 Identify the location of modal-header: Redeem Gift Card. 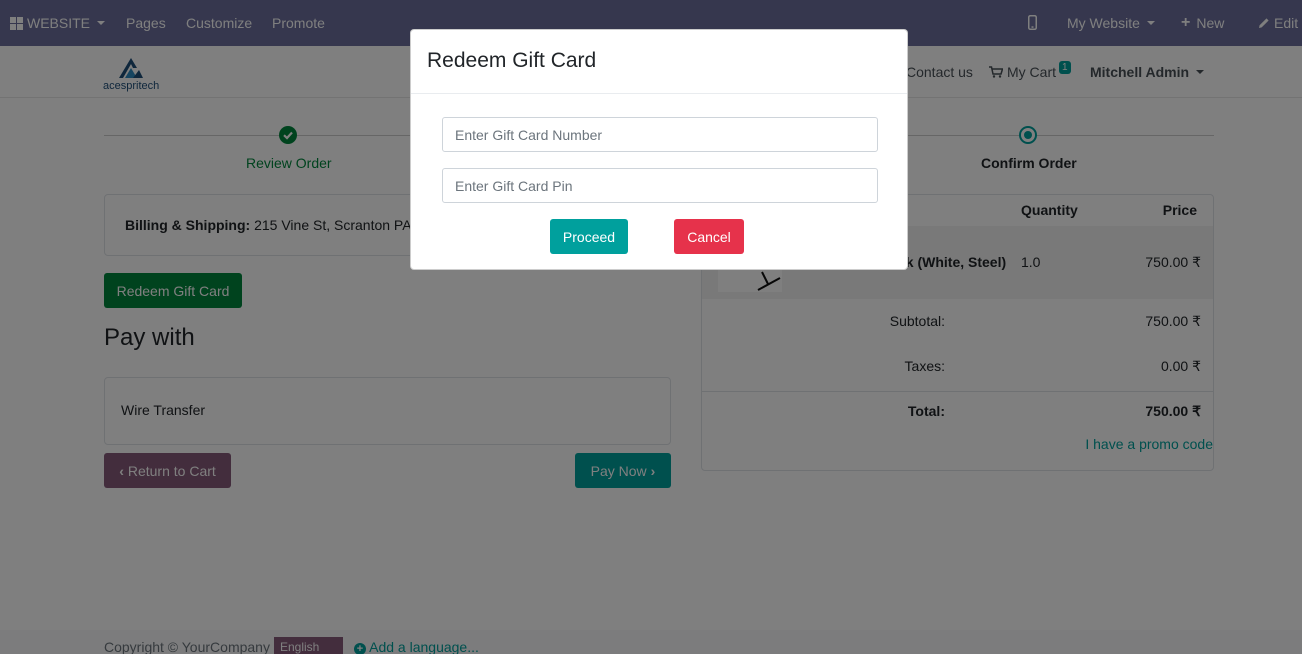
(659, 62).